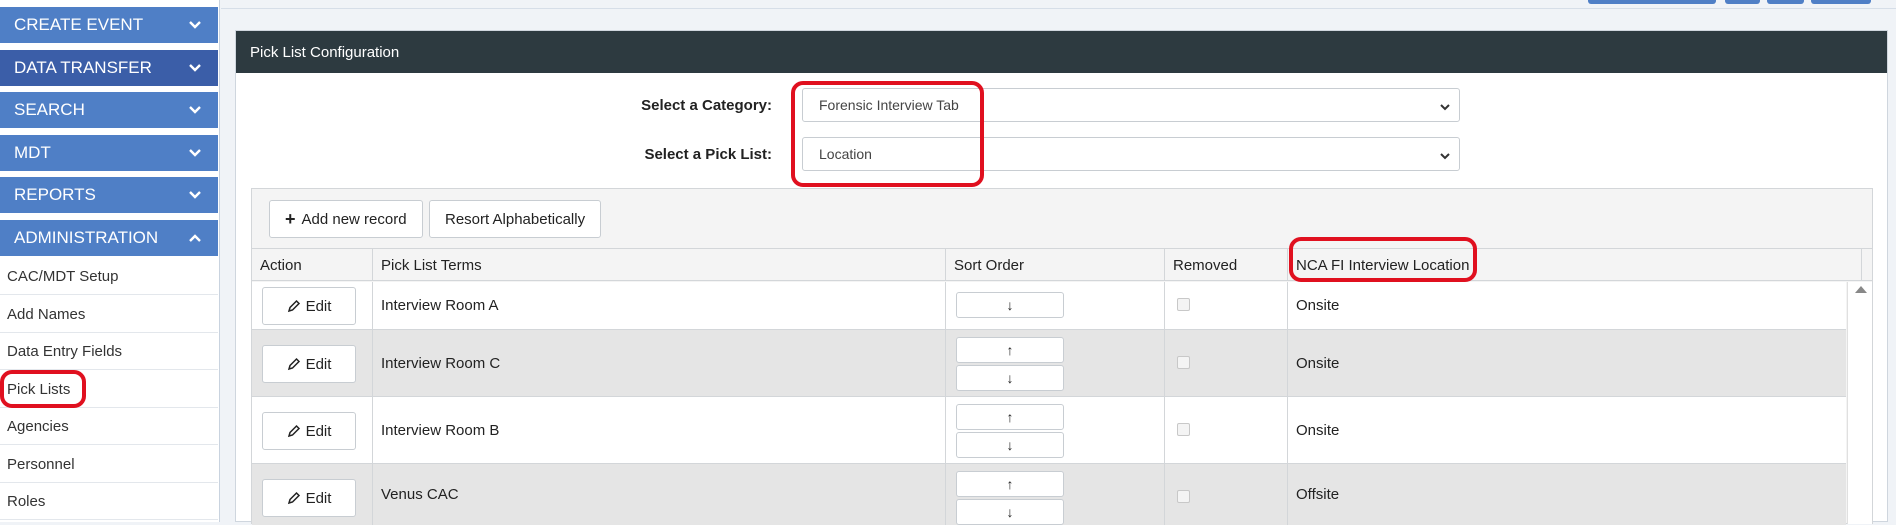  What do you see at coordinates (109, 314) in the screenshot?
I see `sidebar-item-add-names: Add Names` at bounding box center [109, 314].